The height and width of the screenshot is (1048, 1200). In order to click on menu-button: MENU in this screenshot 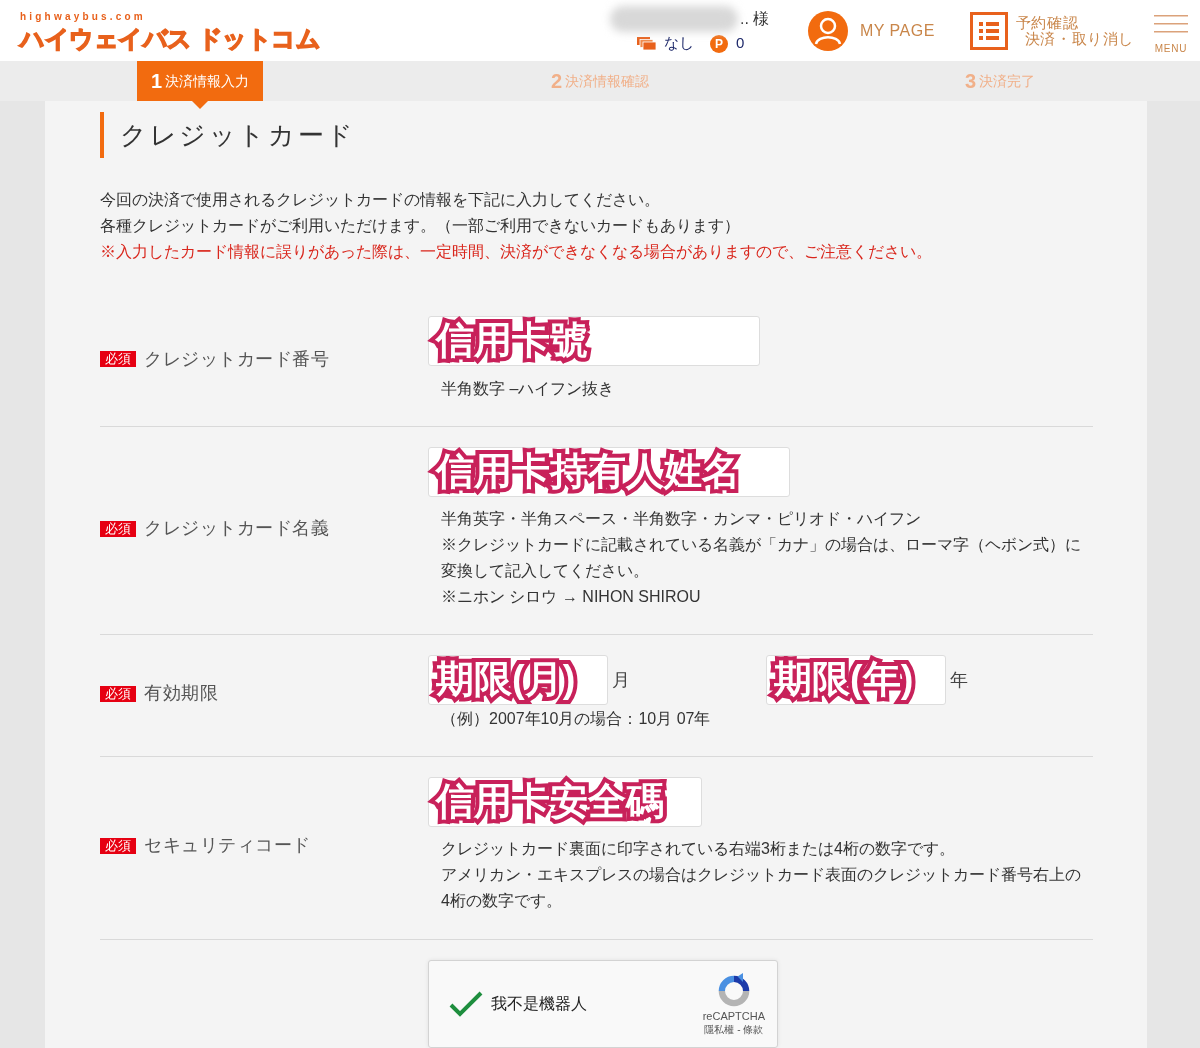, I will do `click(1171, 30)`.